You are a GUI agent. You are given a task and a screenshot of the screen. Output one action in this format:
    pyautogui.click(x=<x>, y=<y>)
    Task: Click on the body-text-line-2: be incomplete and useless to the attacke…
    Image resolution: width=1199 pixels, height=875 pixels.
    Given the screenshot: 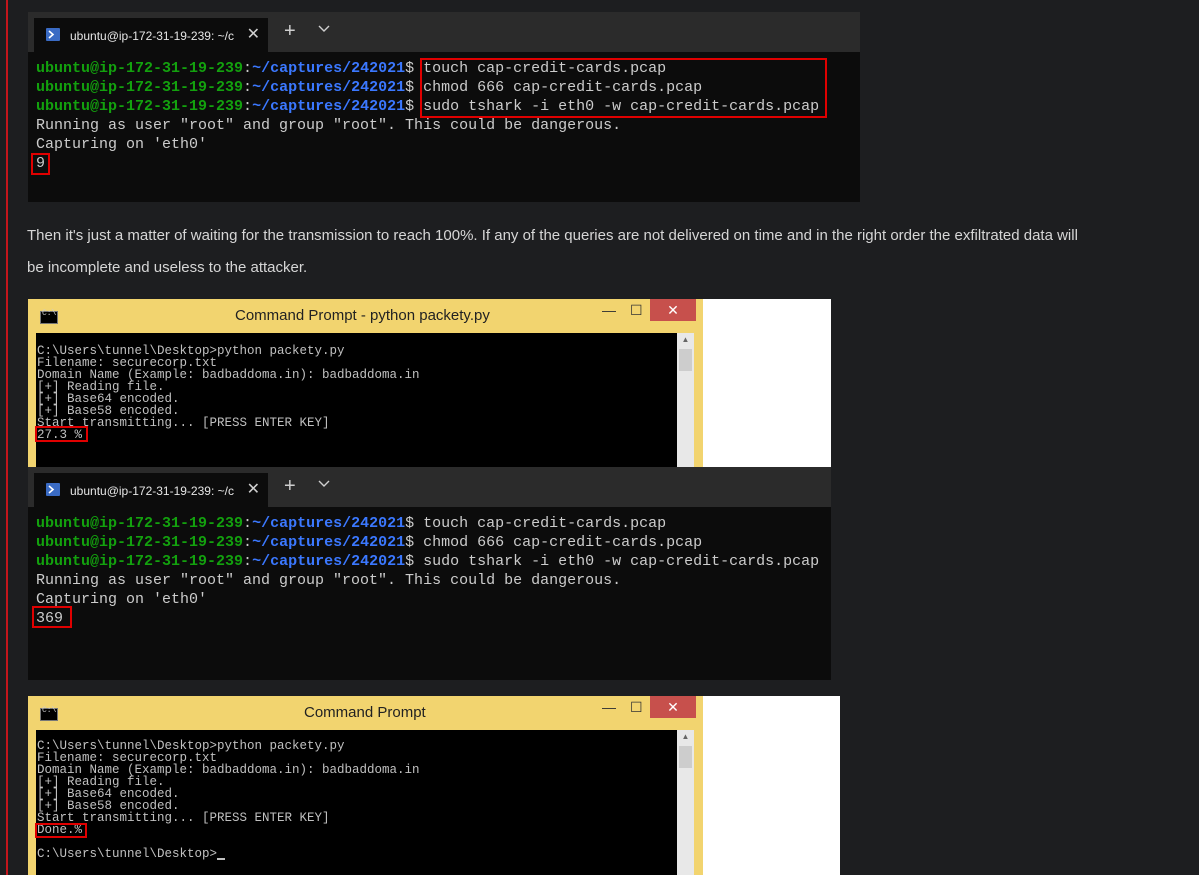 What is the action you would take?
    pyautogui.click(x=167, y=267)
    